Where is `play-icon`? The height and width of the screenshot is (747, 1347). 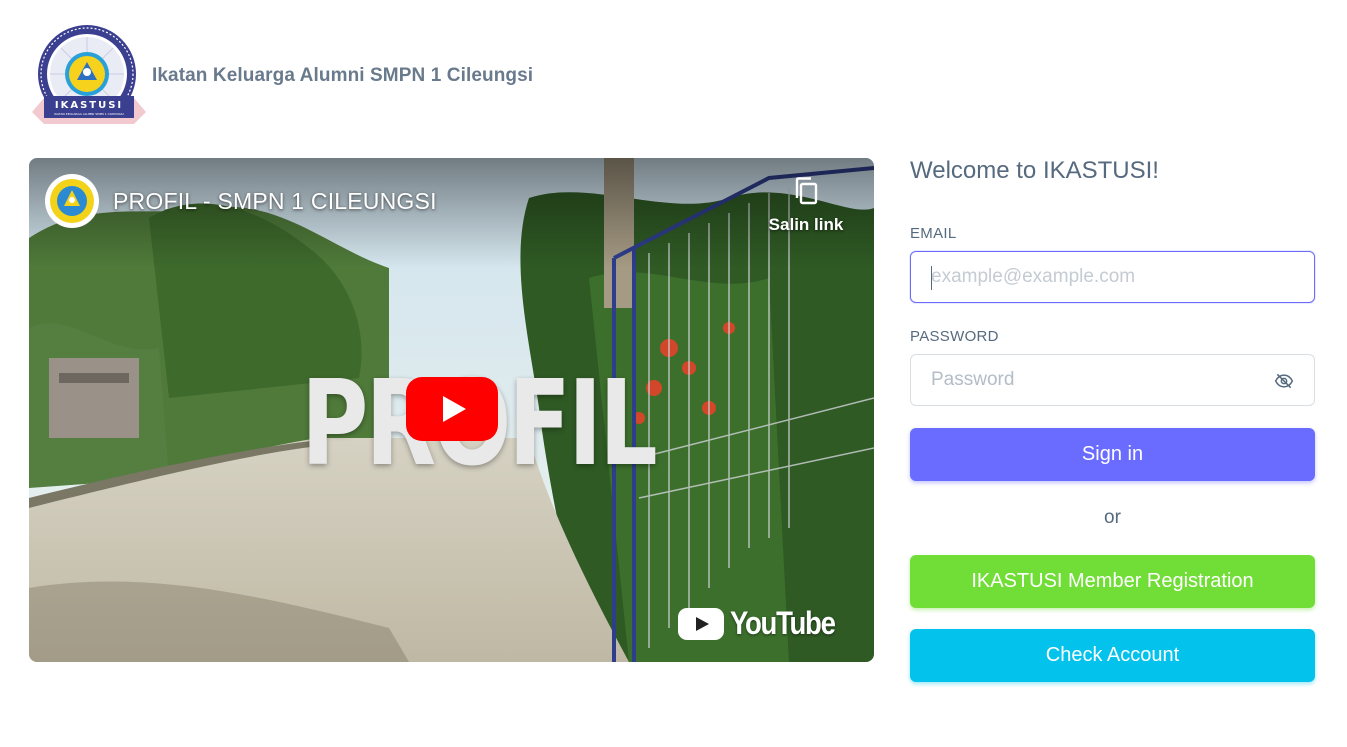 play-icon is located at coordinates (452, 409).